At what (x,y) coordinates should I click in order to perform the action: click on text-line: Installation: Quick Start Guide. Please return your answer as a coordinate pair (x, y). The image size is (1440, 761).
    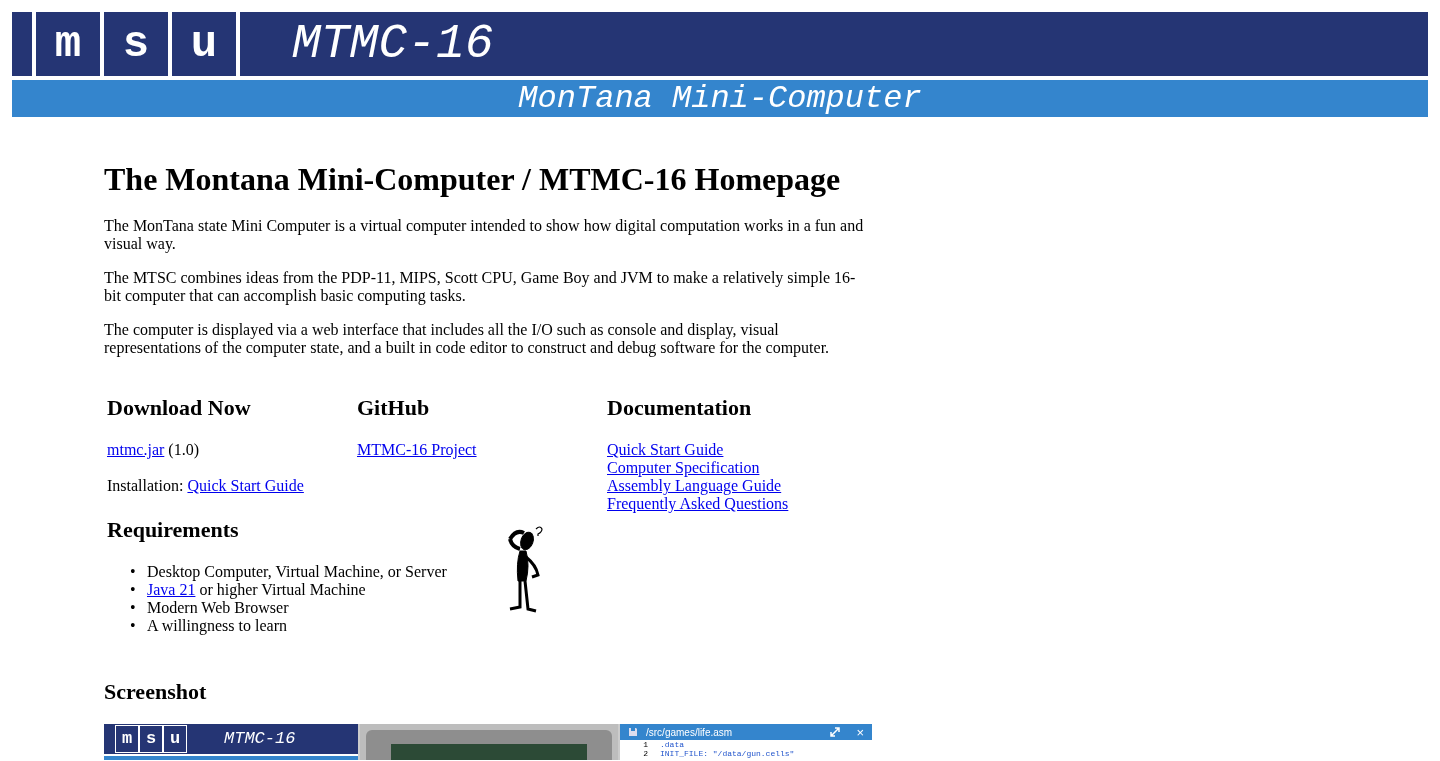
    Looking at the image, I should click on (205, 486).